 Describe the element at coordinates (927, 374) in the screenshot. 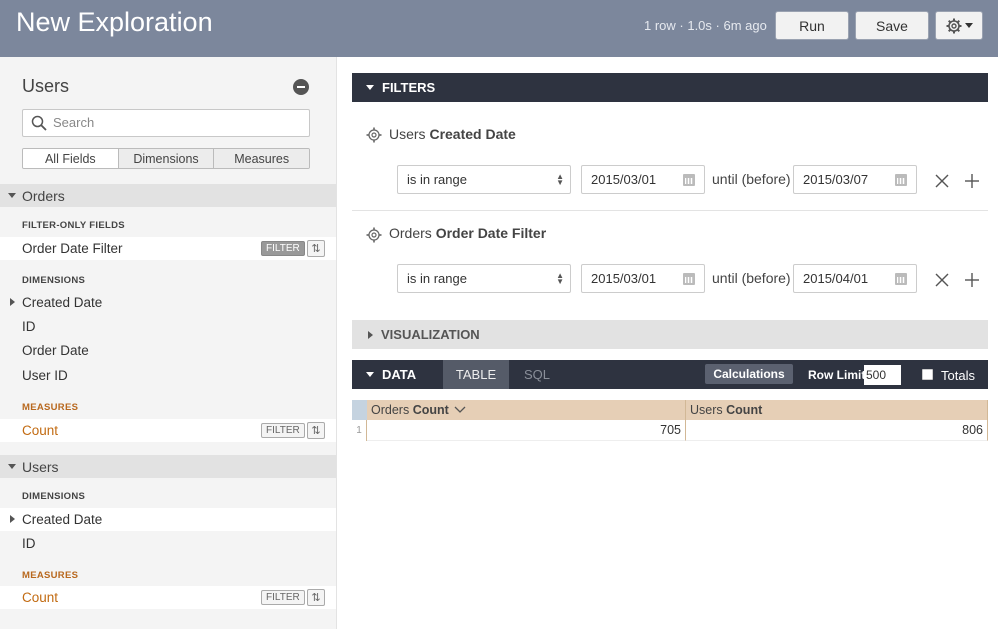

I see `totals-checkbox` at that location.